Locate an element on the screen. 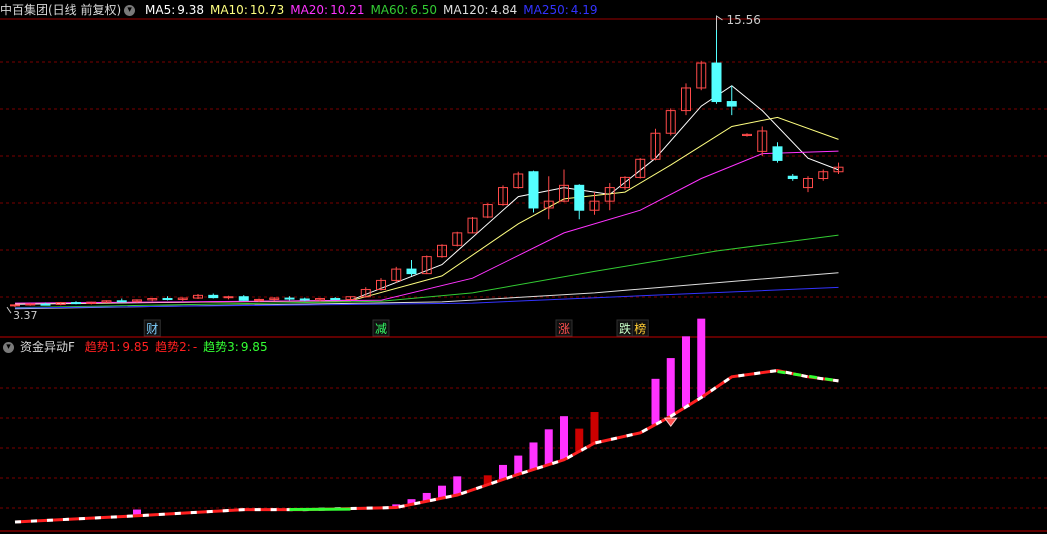 Image resolution: width=1047 pixels, height=534 pixels. main-panel-title: 中百集团(日线 前复权) is located at coordinates (60, 10).